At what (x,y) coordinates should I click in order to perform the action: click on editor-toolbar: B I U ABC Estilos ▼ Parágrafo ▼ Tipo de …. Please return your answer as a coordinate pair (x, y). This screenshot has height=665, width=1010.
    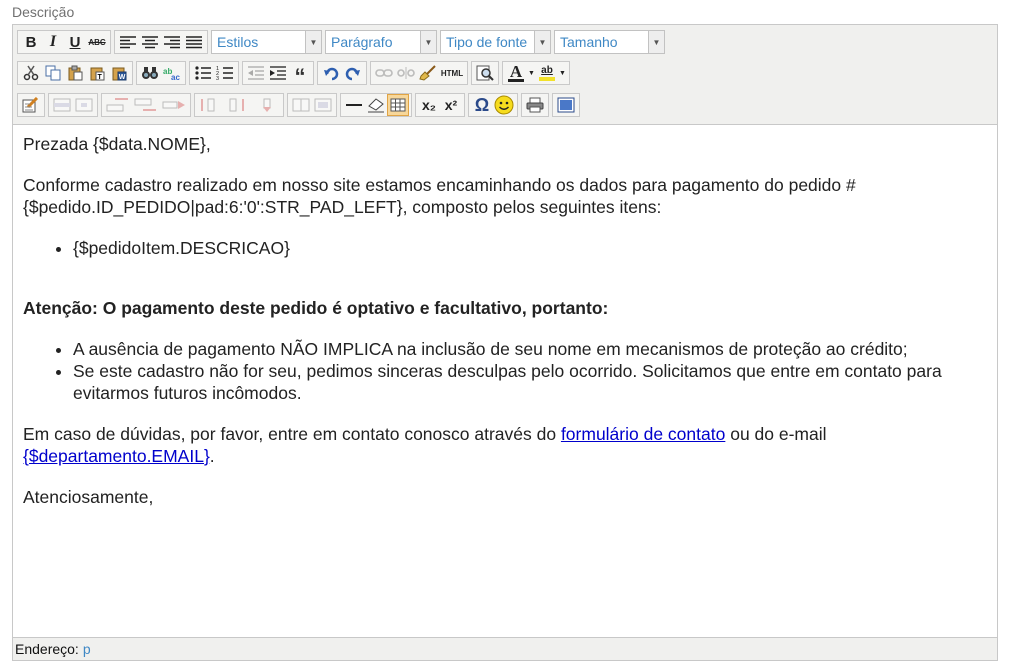
    Looking at the image, I should click on (505, 75).